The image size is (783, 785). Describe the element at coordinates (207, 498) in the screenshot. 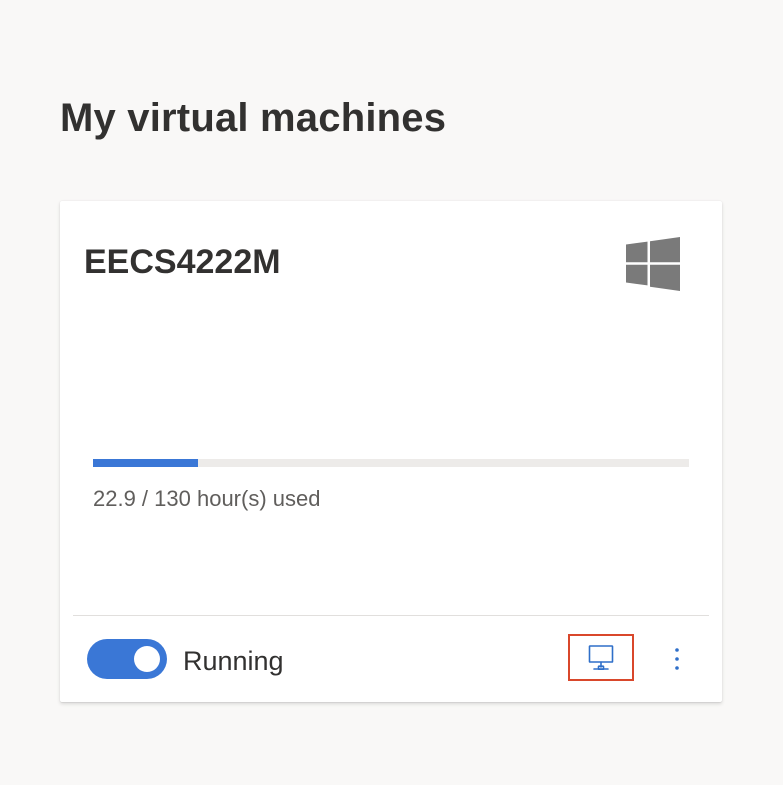

I see `usage-text: 22.9 / 130 hour(s) used` at that location.